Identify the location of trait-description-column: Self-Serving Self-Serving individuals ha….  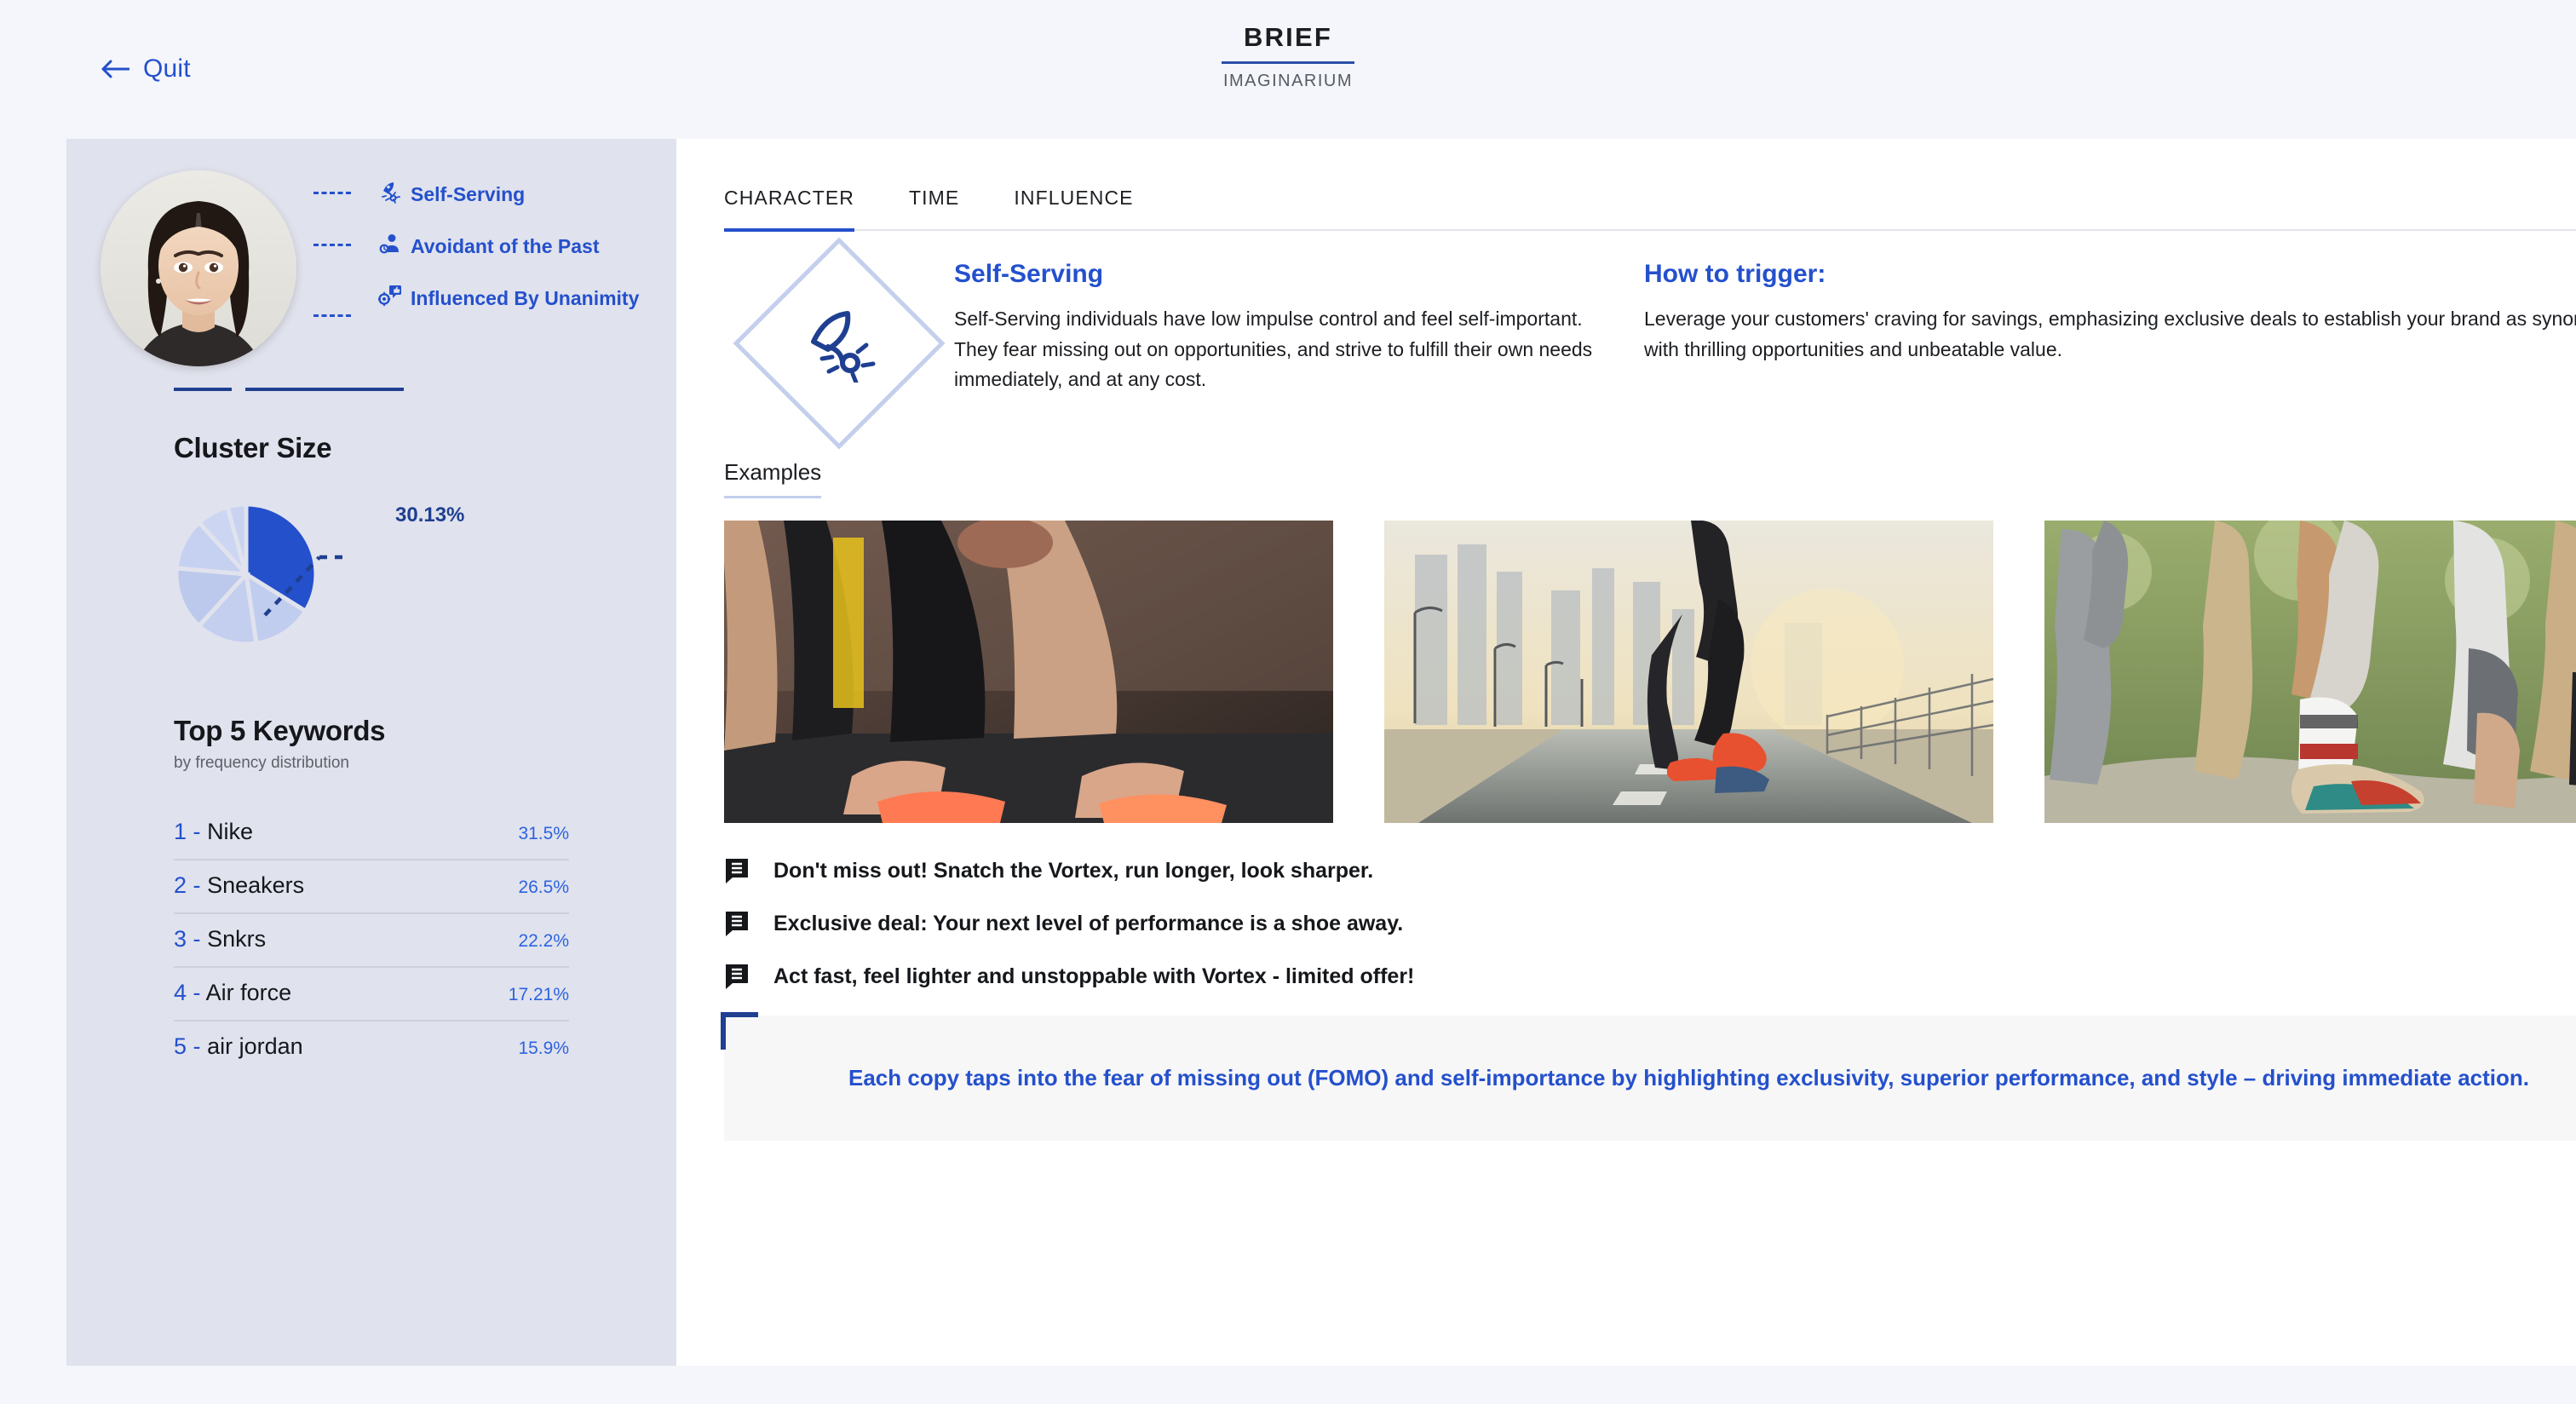
(1299, 339).